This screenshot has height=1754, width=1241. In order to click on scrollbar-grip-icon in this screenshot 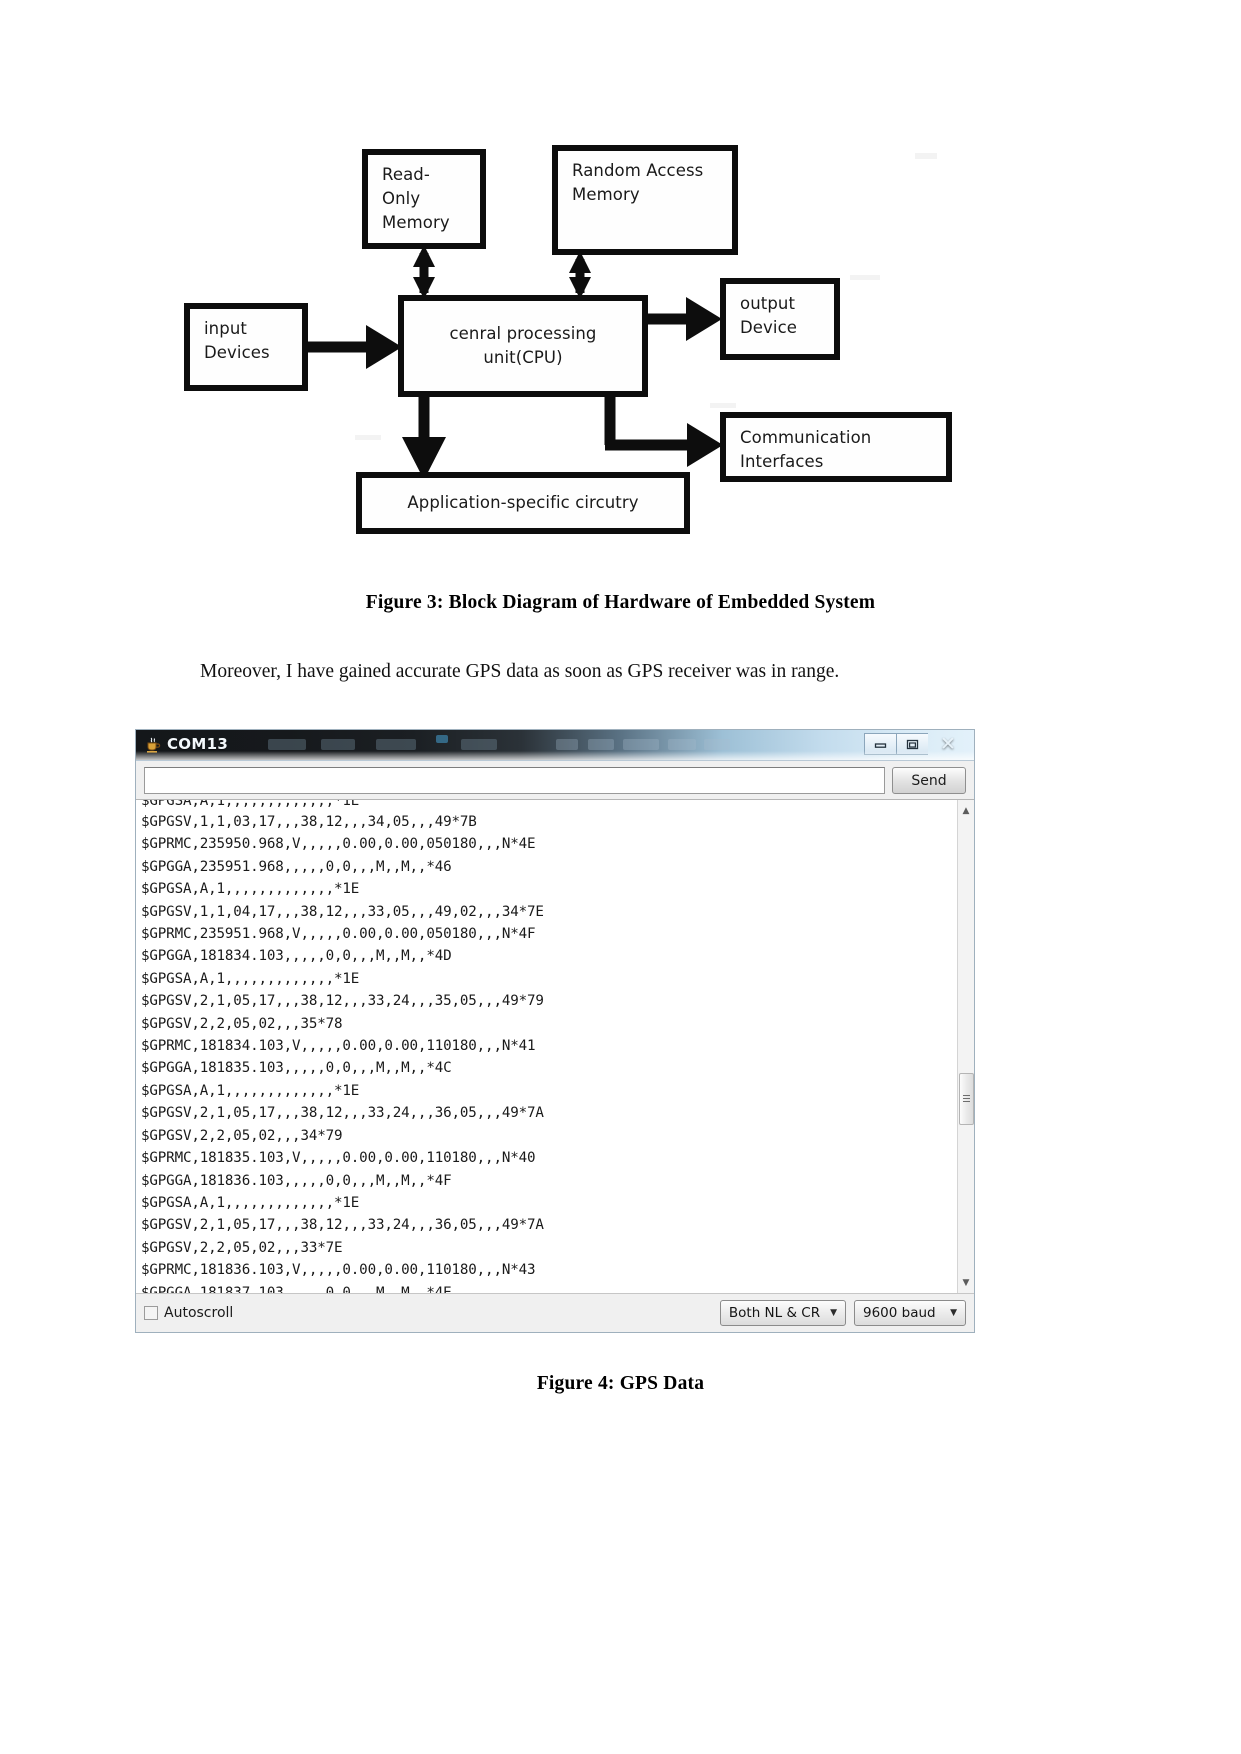, I will do `click(966, 1099)`.